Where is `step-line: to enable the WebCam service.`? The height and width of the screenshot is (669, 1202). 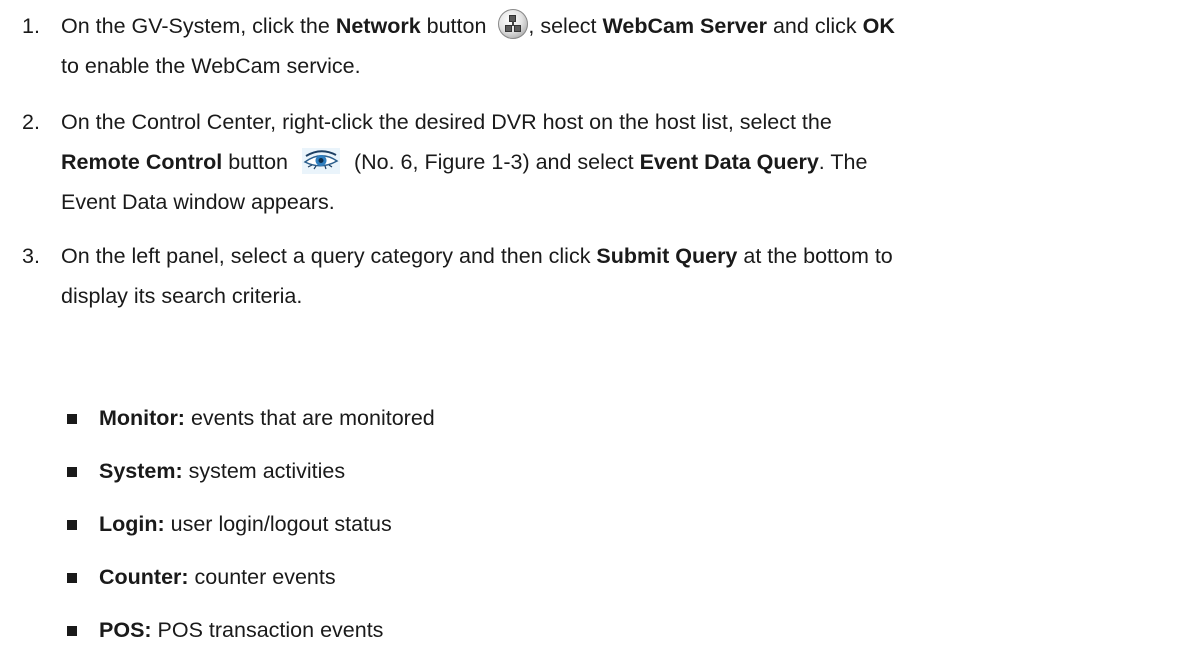 step-line: to enable the WebCam service. is located at coordinates (211, 66).